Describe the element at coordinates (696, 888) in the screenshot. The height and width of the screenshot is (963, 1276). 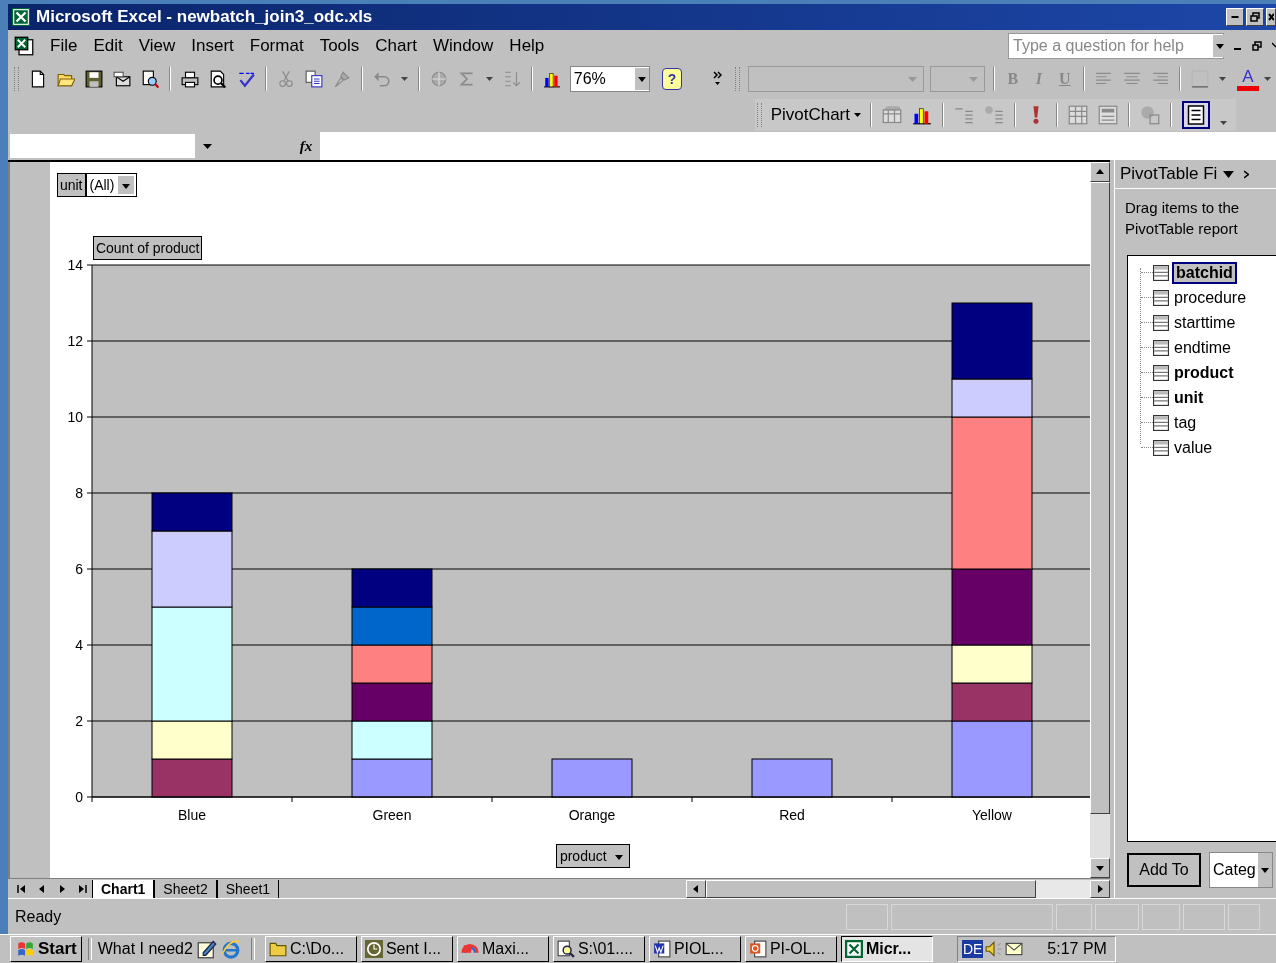
I see `scroll-left-icon` at that location.